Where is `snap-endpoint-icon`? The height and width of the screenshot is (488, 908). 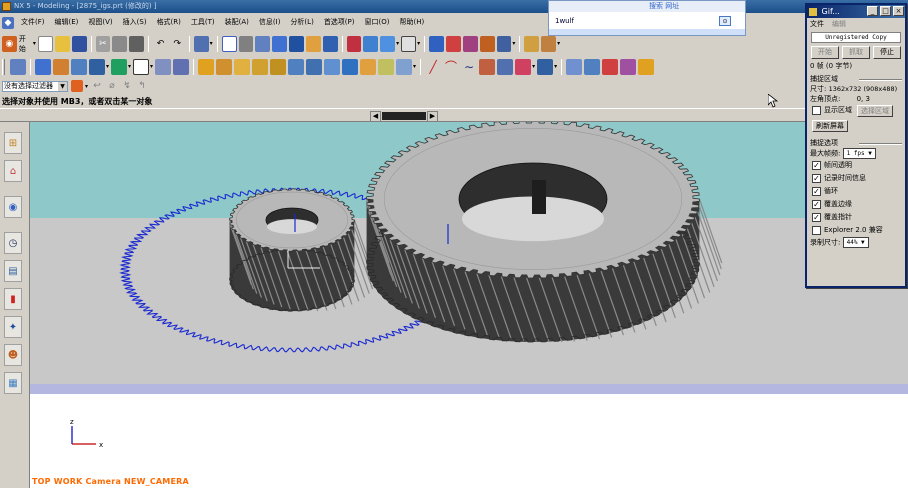
snap-endpoint-icon is located at coordinates (470, 43).